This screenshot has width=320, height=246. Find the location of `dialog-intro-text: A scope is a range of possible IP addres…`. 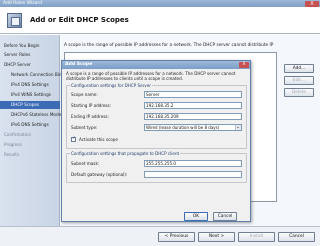

dialog-intro-text: A scope is a range of possible IP addres… is located at coordinates (151, 76).